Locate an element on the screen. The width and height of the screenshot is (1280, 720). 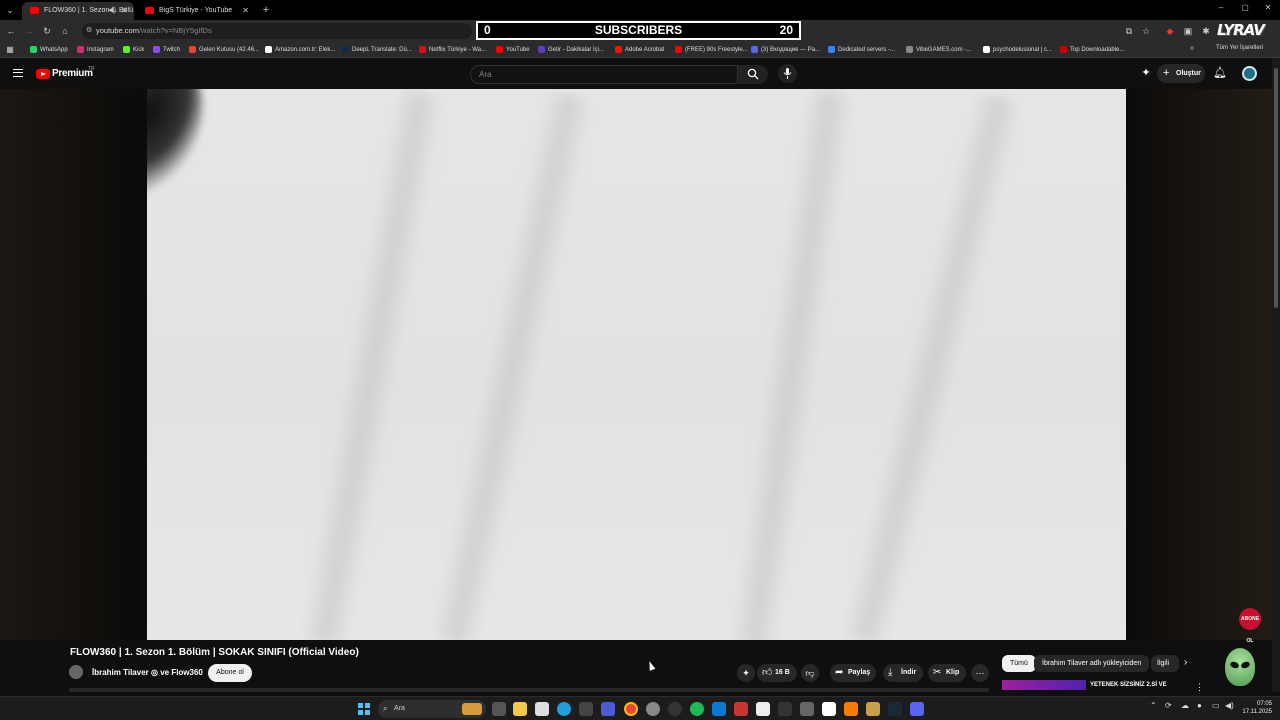
extension-icon: ◆ is located at coordinates (1170, 31).